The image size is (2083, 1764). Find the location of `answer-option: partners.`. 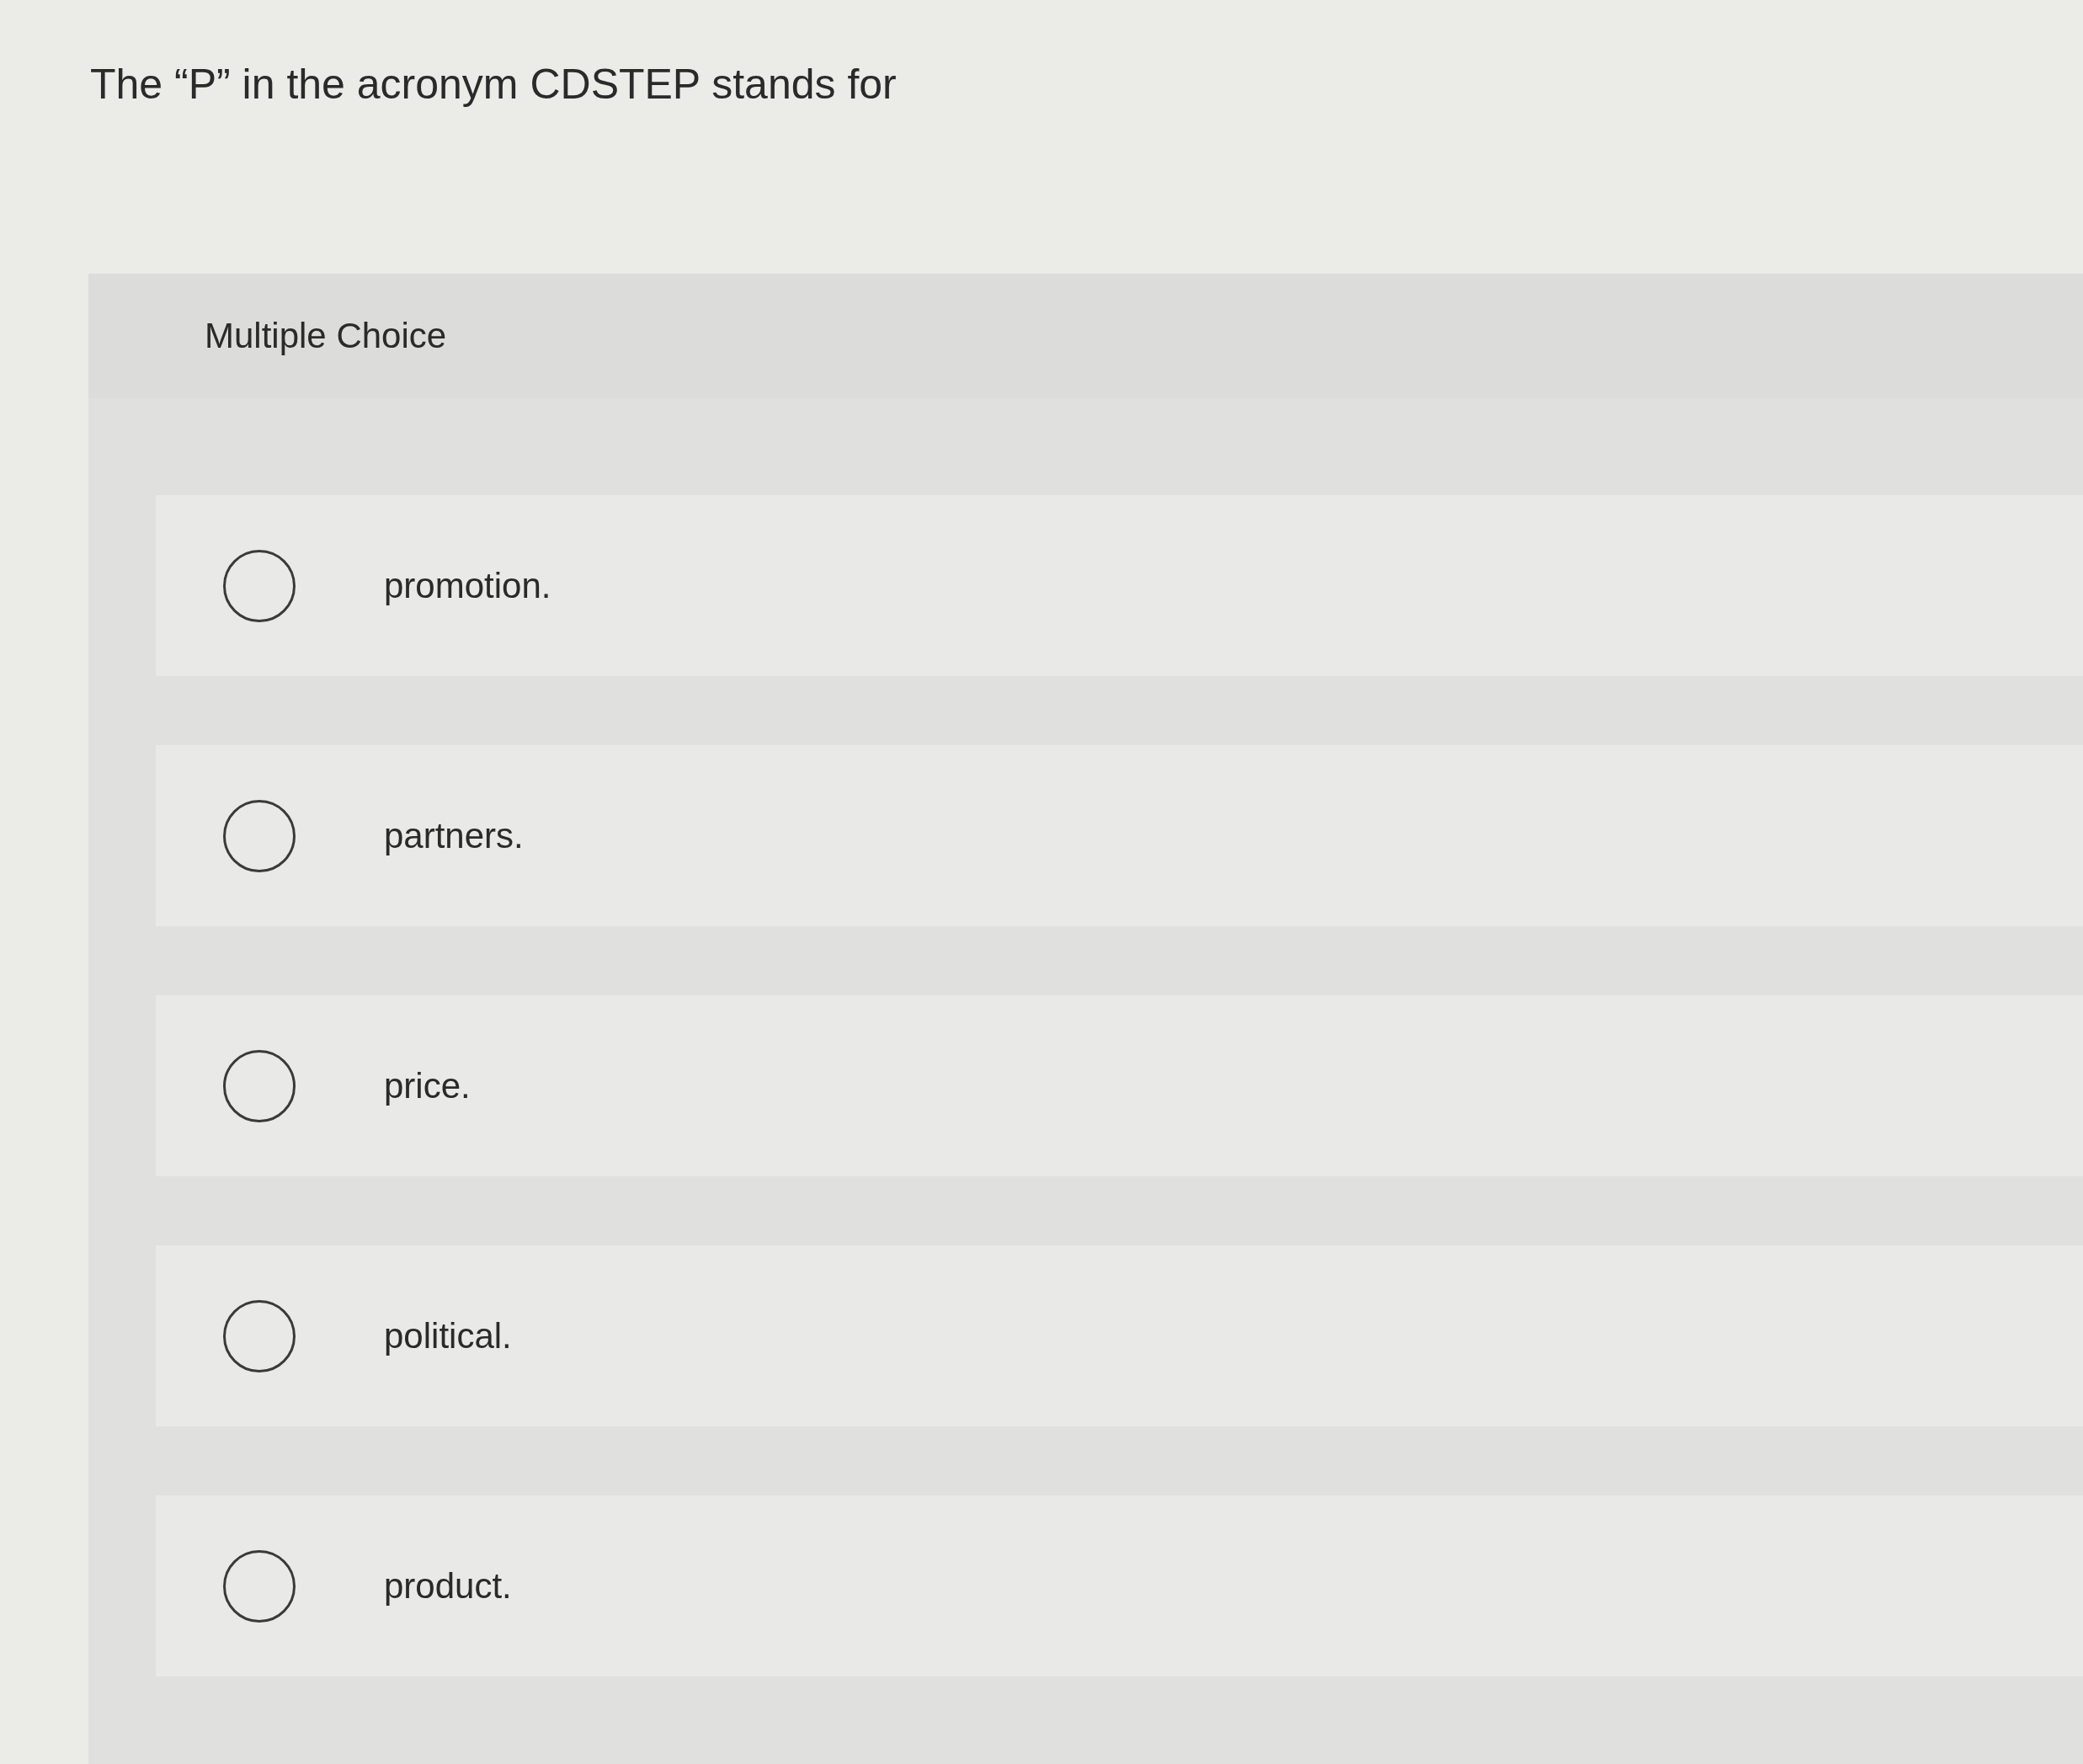

answer-option: partners. is located at coordinates (1119, 835).